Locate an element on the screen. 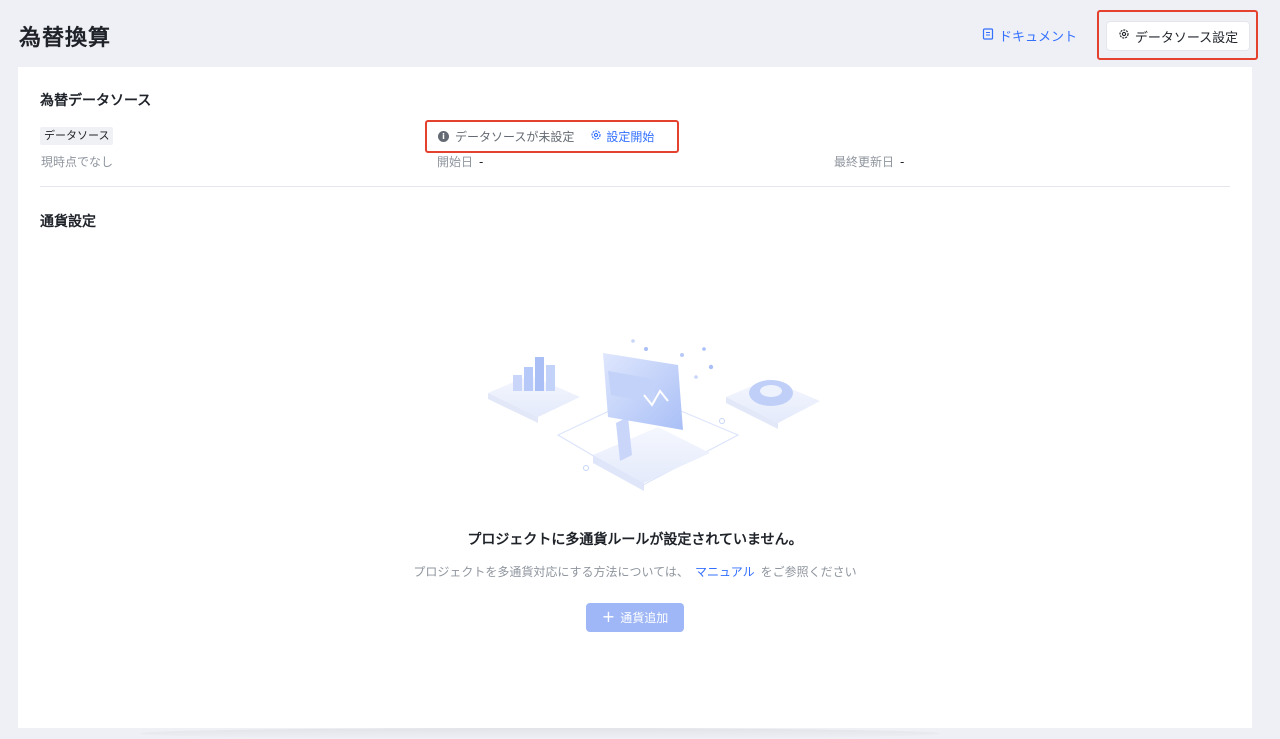 This screenshot has height=739, width=1280. datasource-status: 現時点でなし is located at coordinates (77, 162).